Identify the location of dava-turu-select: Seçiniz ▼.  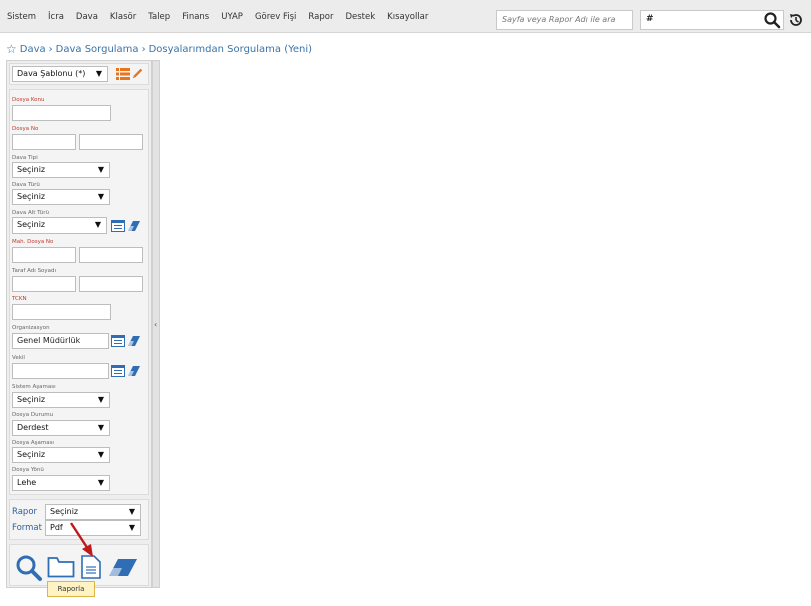
(61, 197).